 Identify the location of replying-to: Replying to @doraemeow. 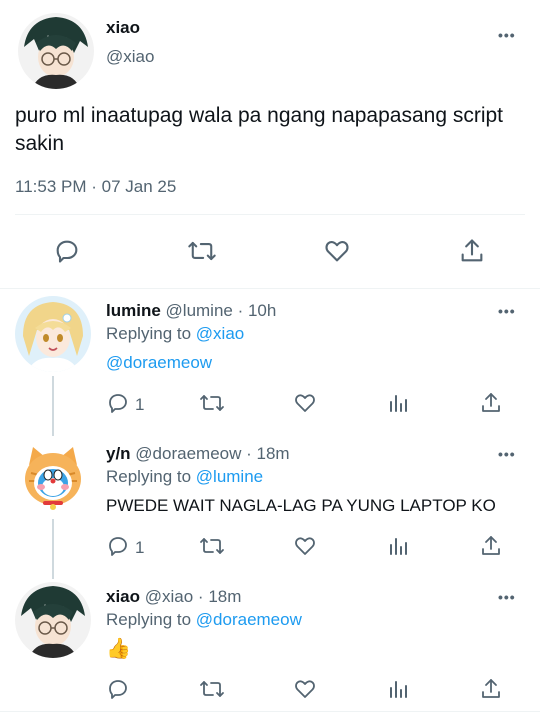
(204, 620).